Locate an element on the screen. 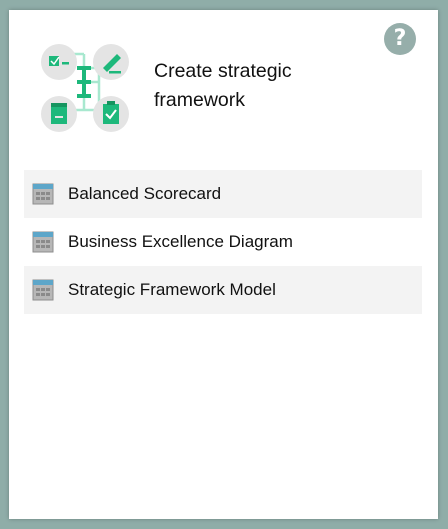 The height and width of the screenshot is (529, 448). template-item-business-excellence-diagram: Business Excellence Diagram is located at coordinates (223, 242).